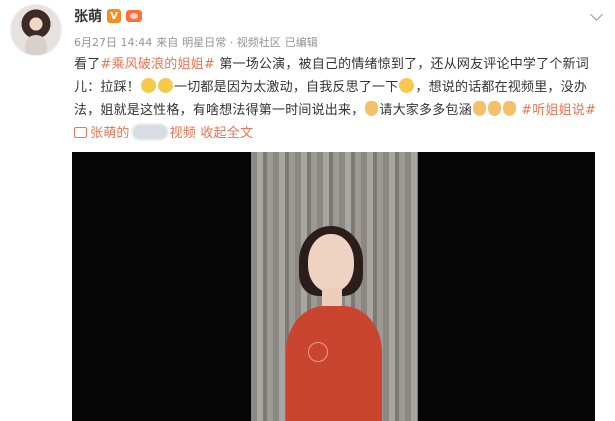 Image resolution: width=615 pixels, height=421 pixels. What do you see at coordinates (407, 85) in the screenshot?
I see `dizzy-emoji-icon` at bounding box center [407, 85].